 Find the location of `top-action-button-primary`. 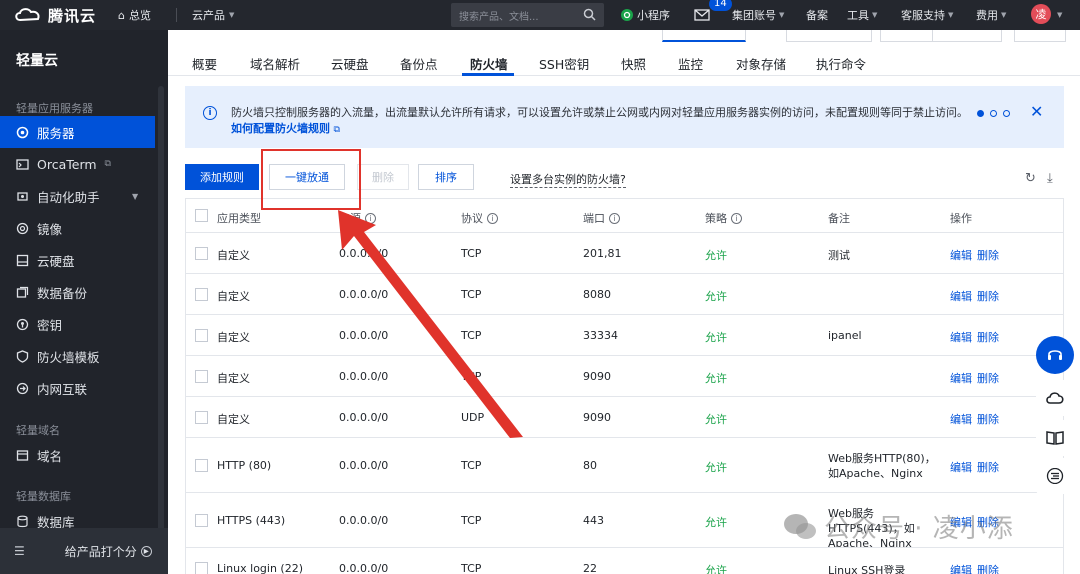

top-action-button-primary is located at coordinates (704, 36).